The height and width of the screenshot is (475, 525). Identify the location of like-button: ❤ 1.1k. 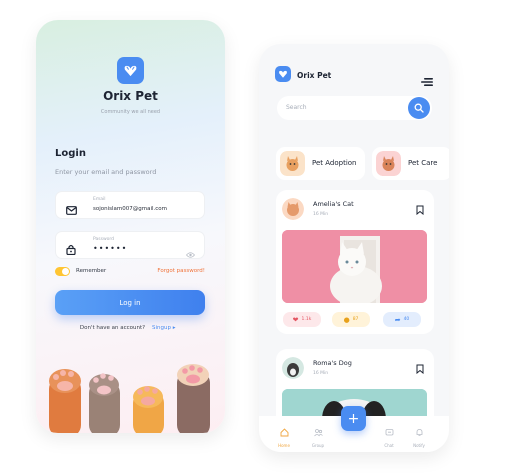
(302, 319).